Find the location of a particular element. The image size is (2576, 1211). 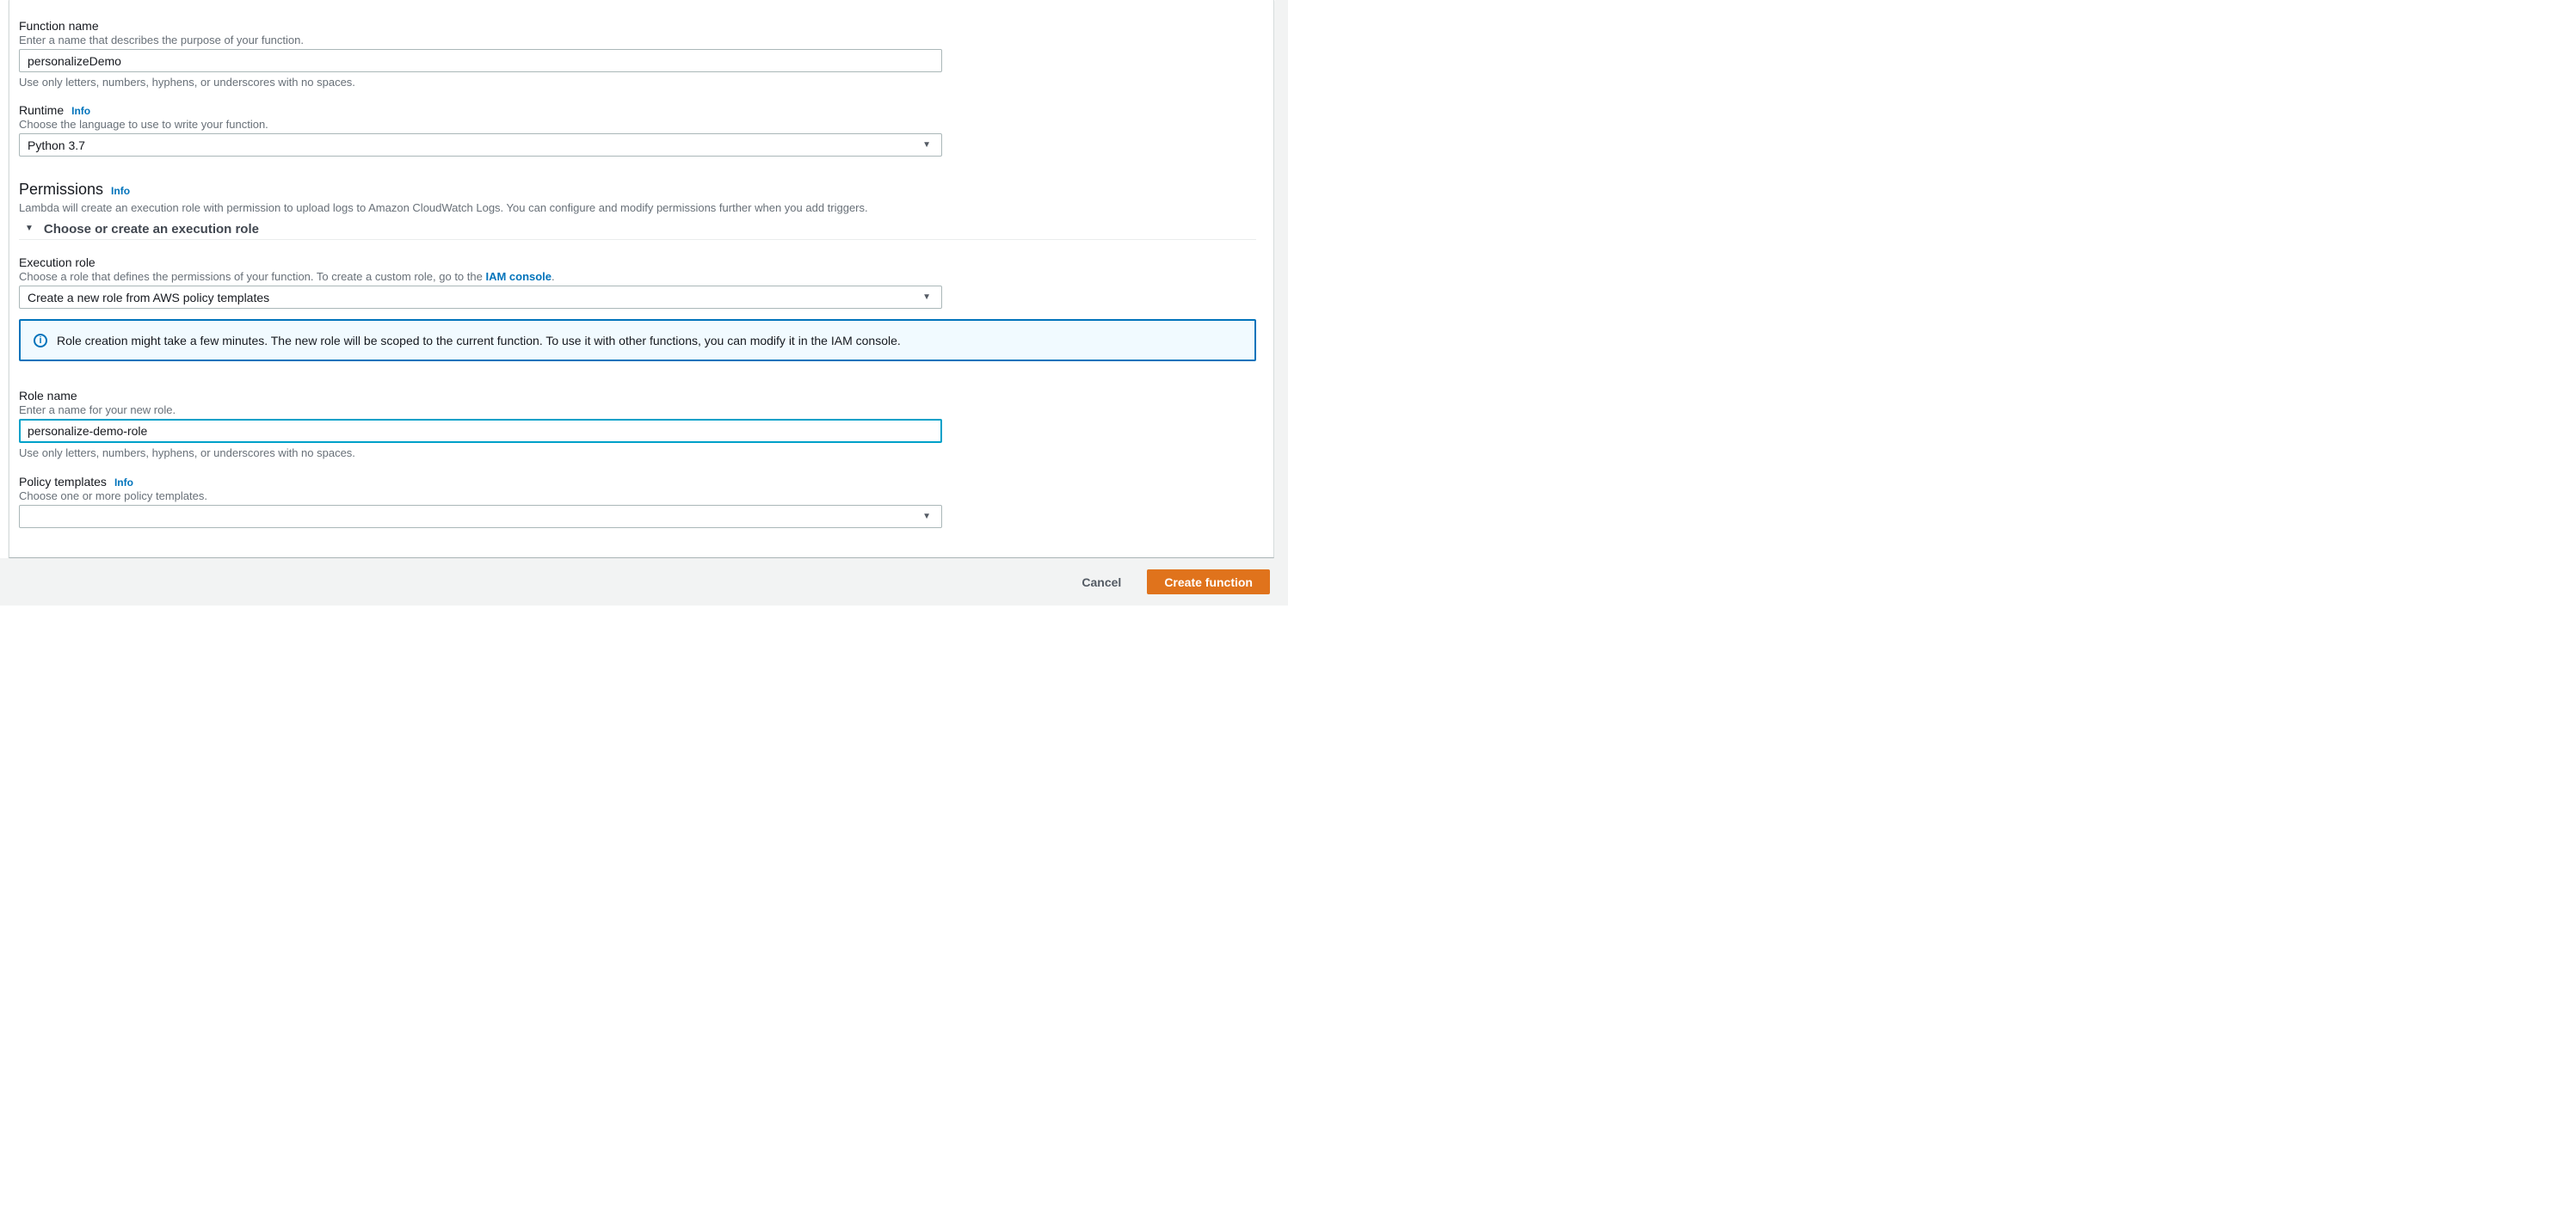

policy-templates-info-link: Info is located at coordinates (123, 482).